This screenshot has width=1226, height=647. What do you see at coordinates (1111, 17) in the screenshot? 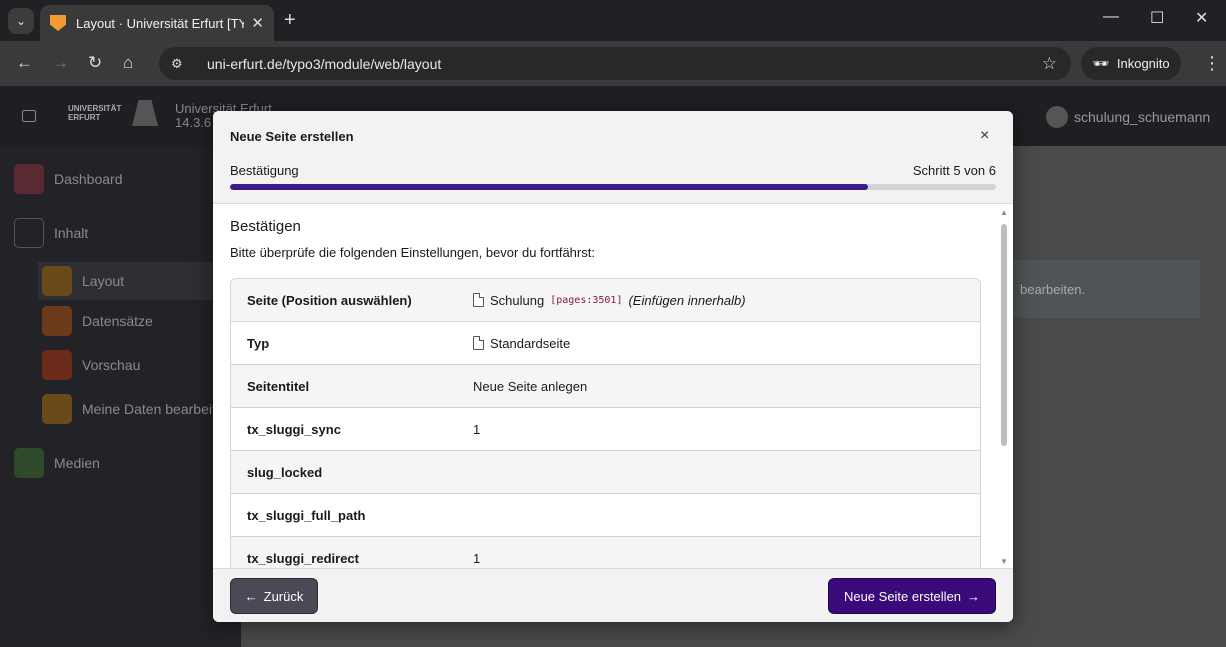
I see `minimize-icon: —` at bounding box center [1111, 17].